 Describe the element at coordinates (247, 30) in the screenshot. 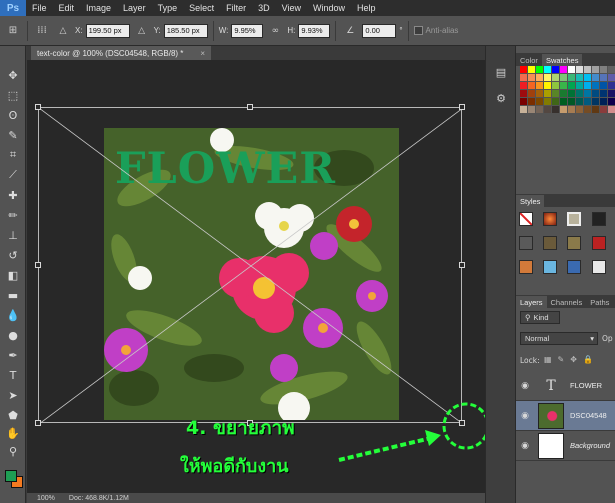

I see `width-field: 9.95%` at that location.